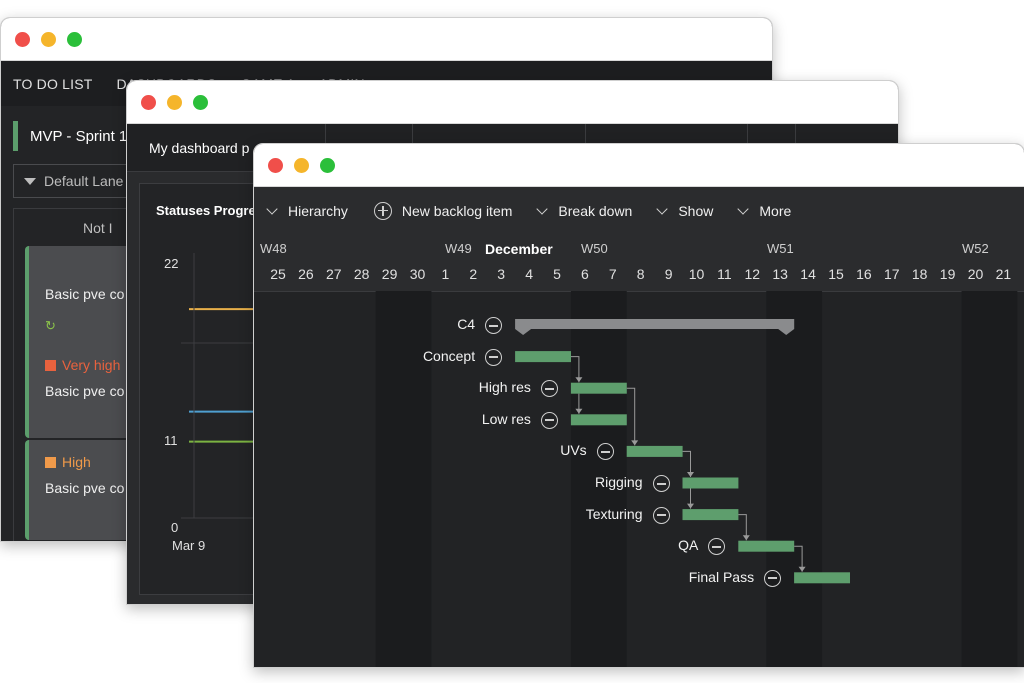 The height and width of the screenshot is (683, 1024). I want to click on more-button: More, so click(763, 211).